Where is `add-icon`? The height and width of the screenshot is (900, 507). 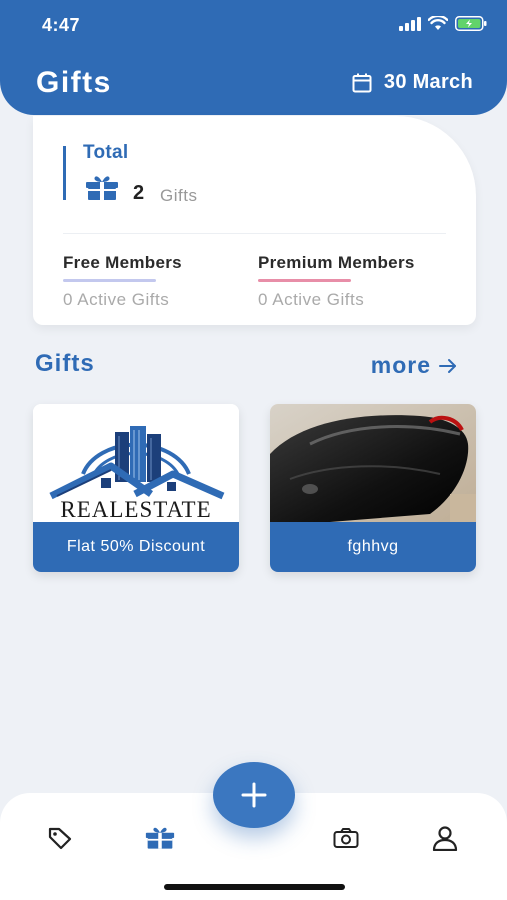
add-icon is located at coordinates (254, 795).